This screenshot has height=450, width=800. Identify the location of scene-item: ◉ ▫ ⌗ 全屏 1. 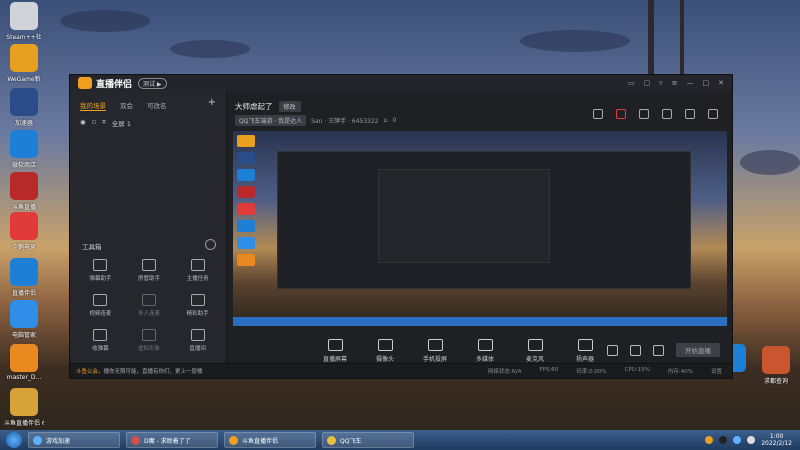
(148, 123).